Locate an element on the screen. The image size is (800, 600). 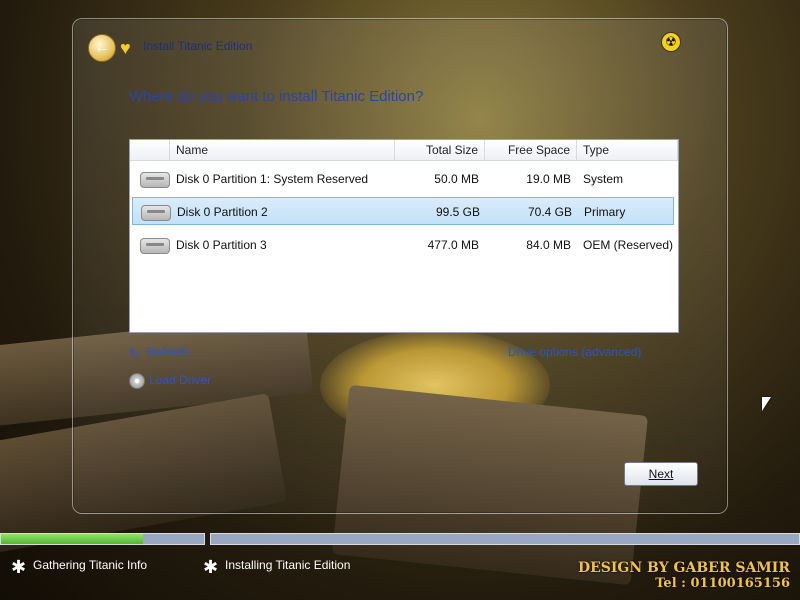
heart-icon: ♥ is located at coordinates (125, 48).